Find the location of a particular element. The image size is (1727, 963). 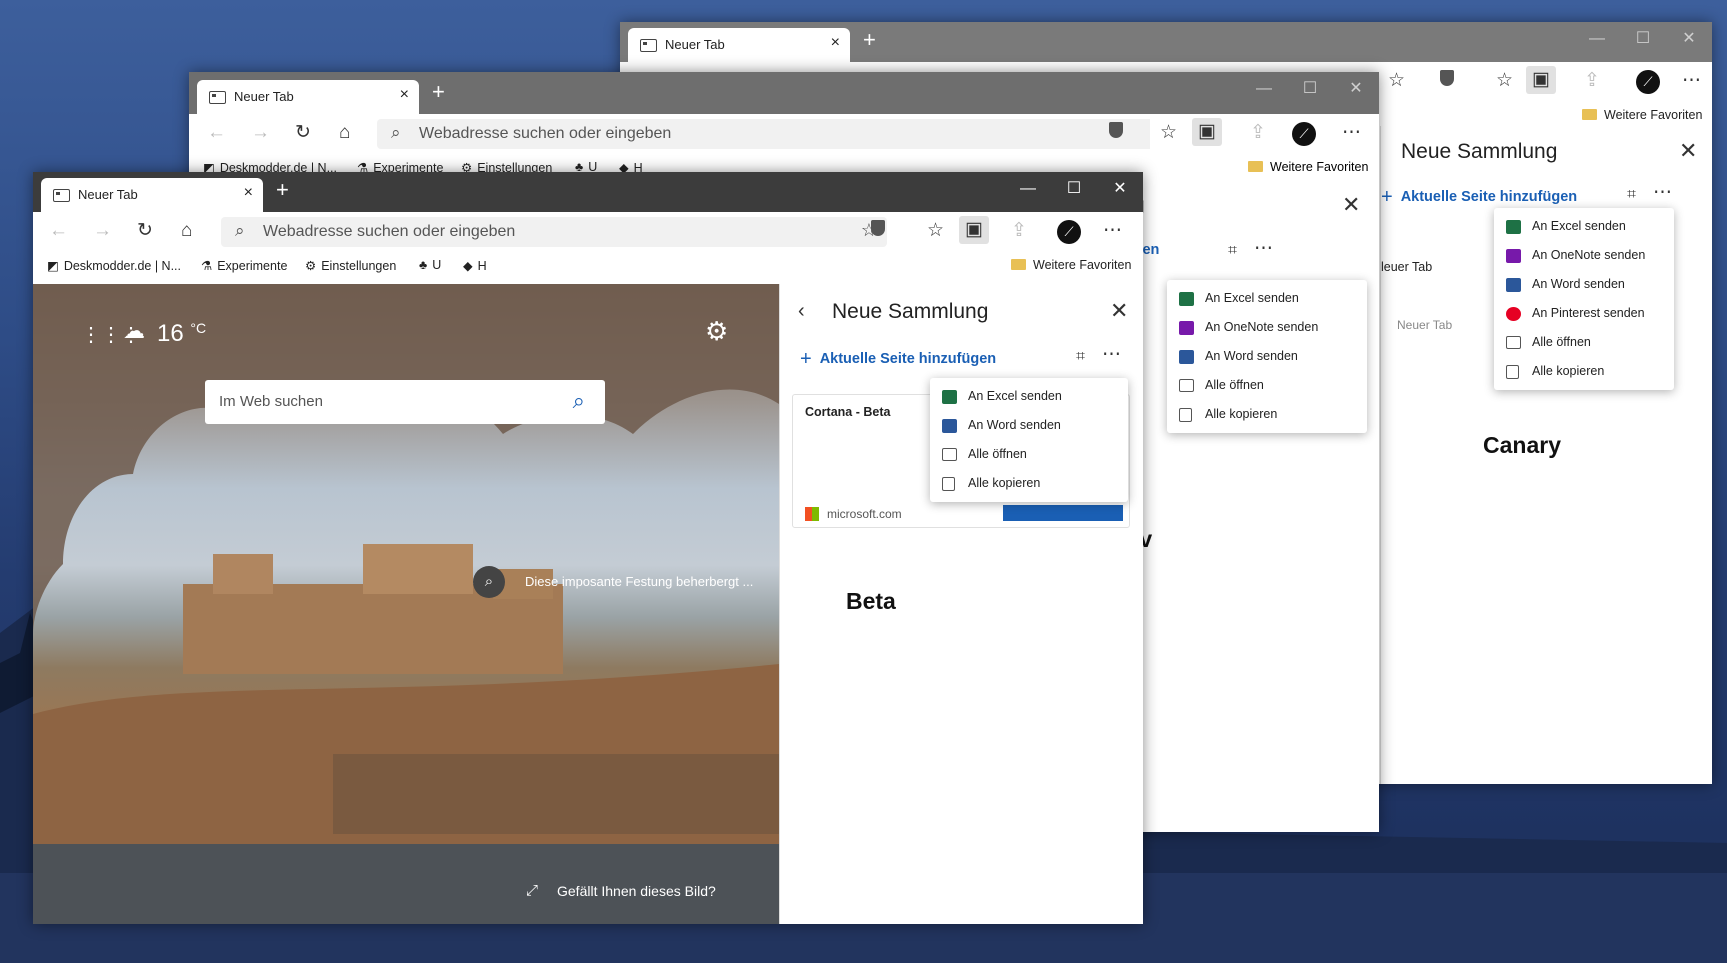

dev-toolbar-right: ☆ ▣ ⇪ ⟋ ⋯ is located at coordinates (1264, 134).